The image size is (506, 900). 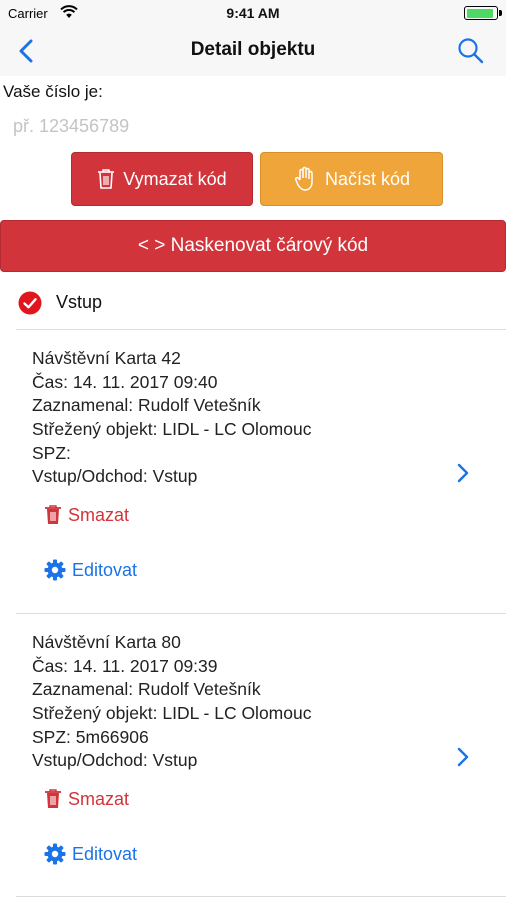 I want to click on scan-barcode-button: < > Naskenovat čárový kód, so click(x=253, y=246).